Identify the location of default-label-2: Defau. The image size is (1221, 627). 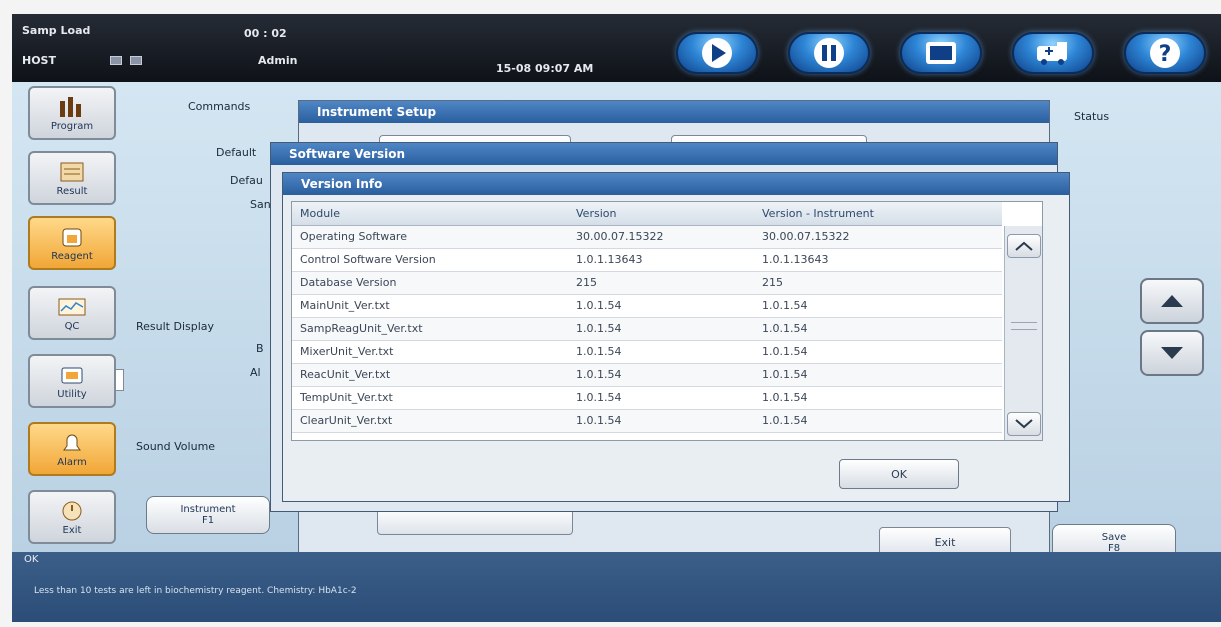
(246, 180).